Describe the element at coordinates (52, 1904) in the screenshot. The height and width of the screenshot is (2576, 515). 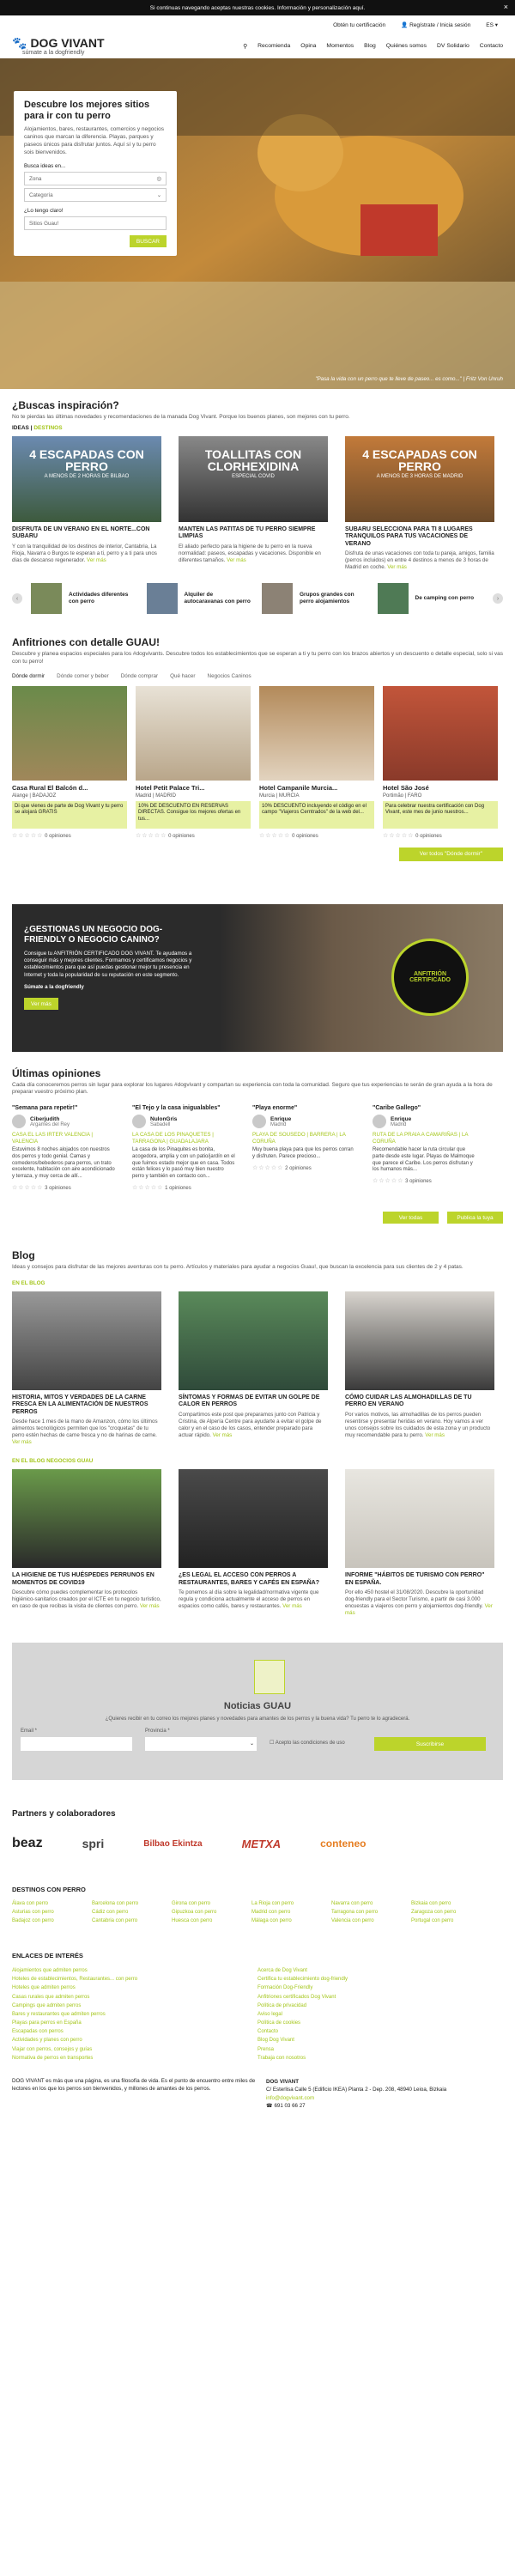
I see `destination-link: Álava con perro` at that location.